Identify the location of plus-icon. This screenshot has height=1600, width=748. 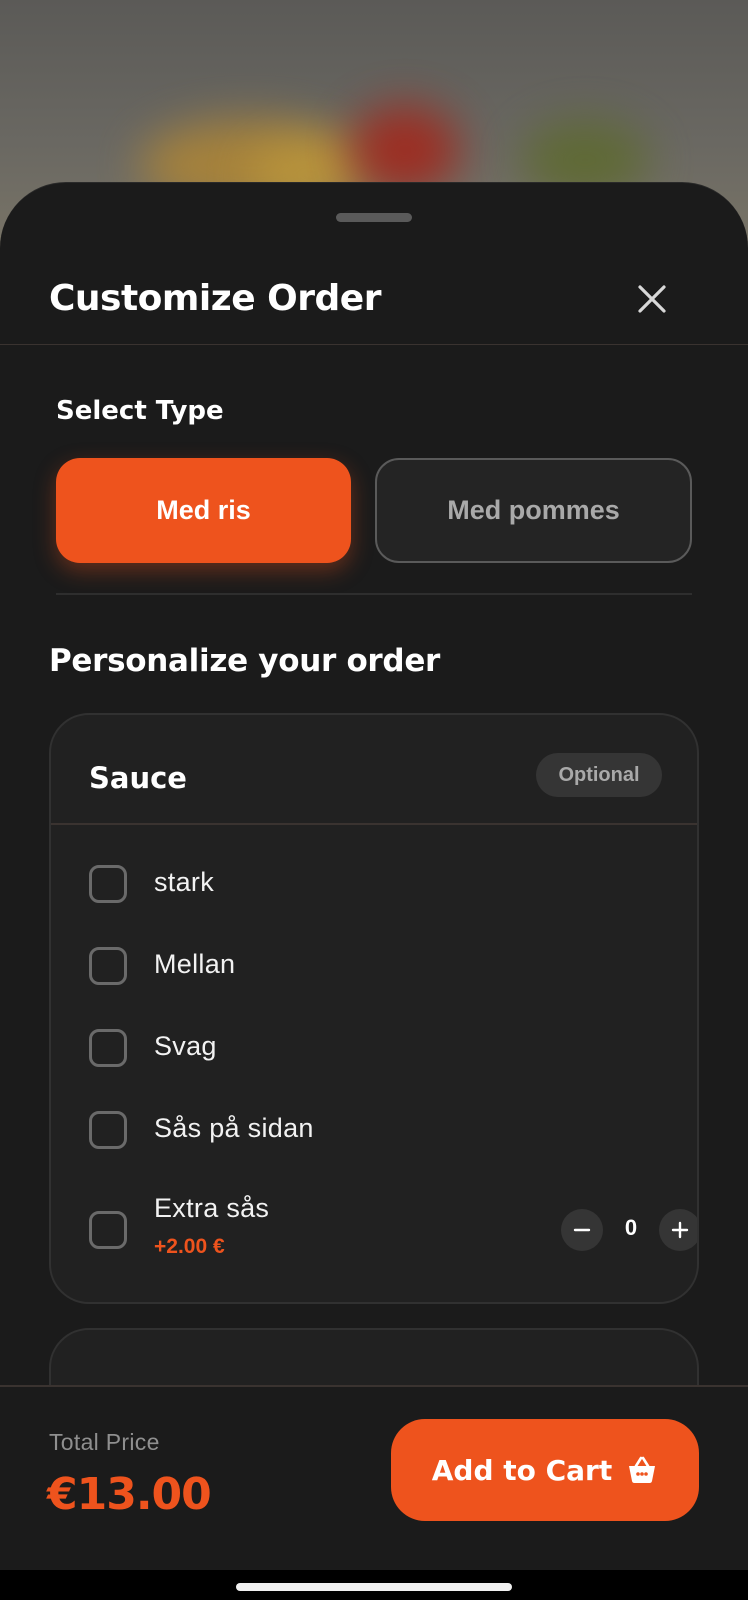
(680, 1230).